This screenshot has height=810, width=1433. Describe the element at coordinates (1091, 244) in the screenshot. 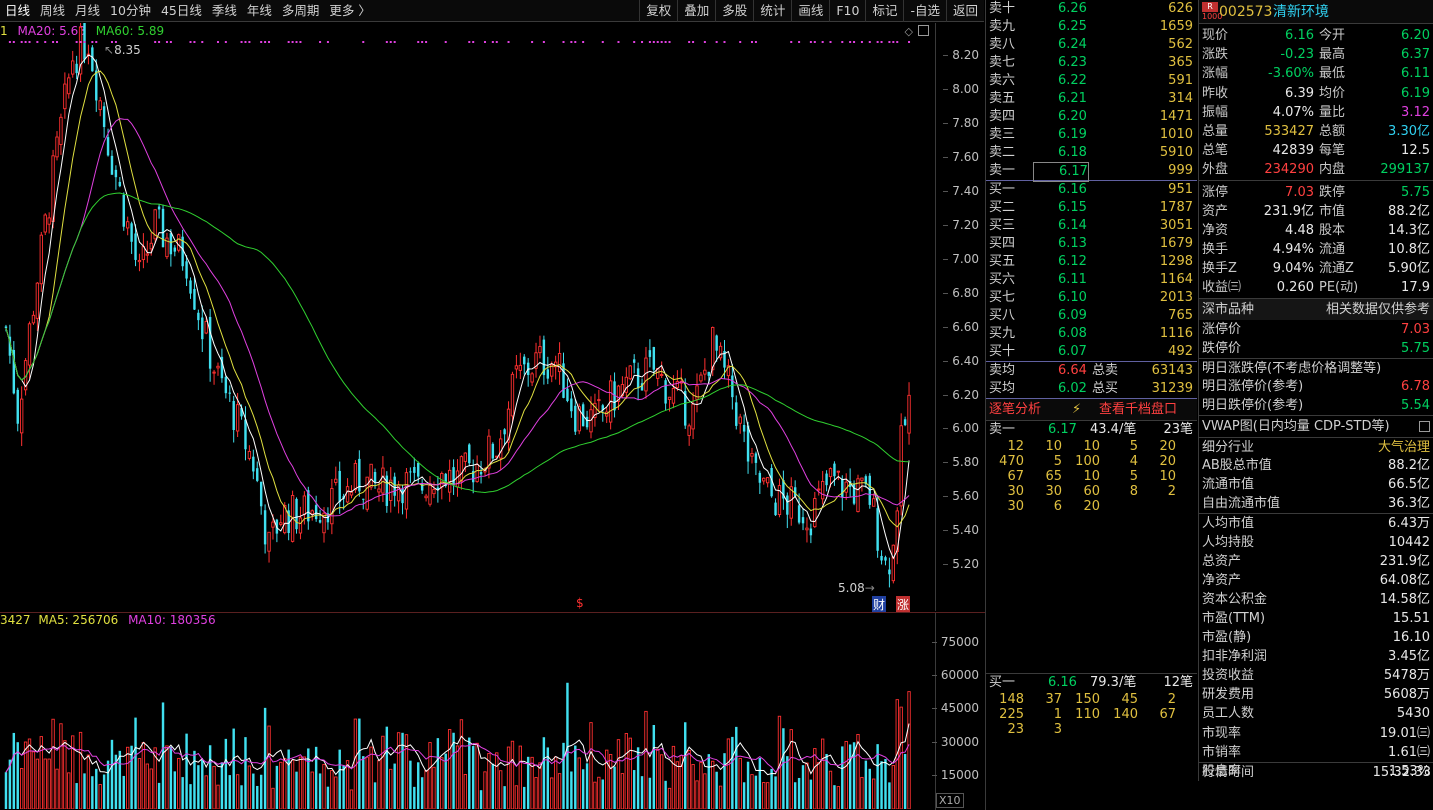

I see `buy-level-row: 买四 6.13 1679` at that location.